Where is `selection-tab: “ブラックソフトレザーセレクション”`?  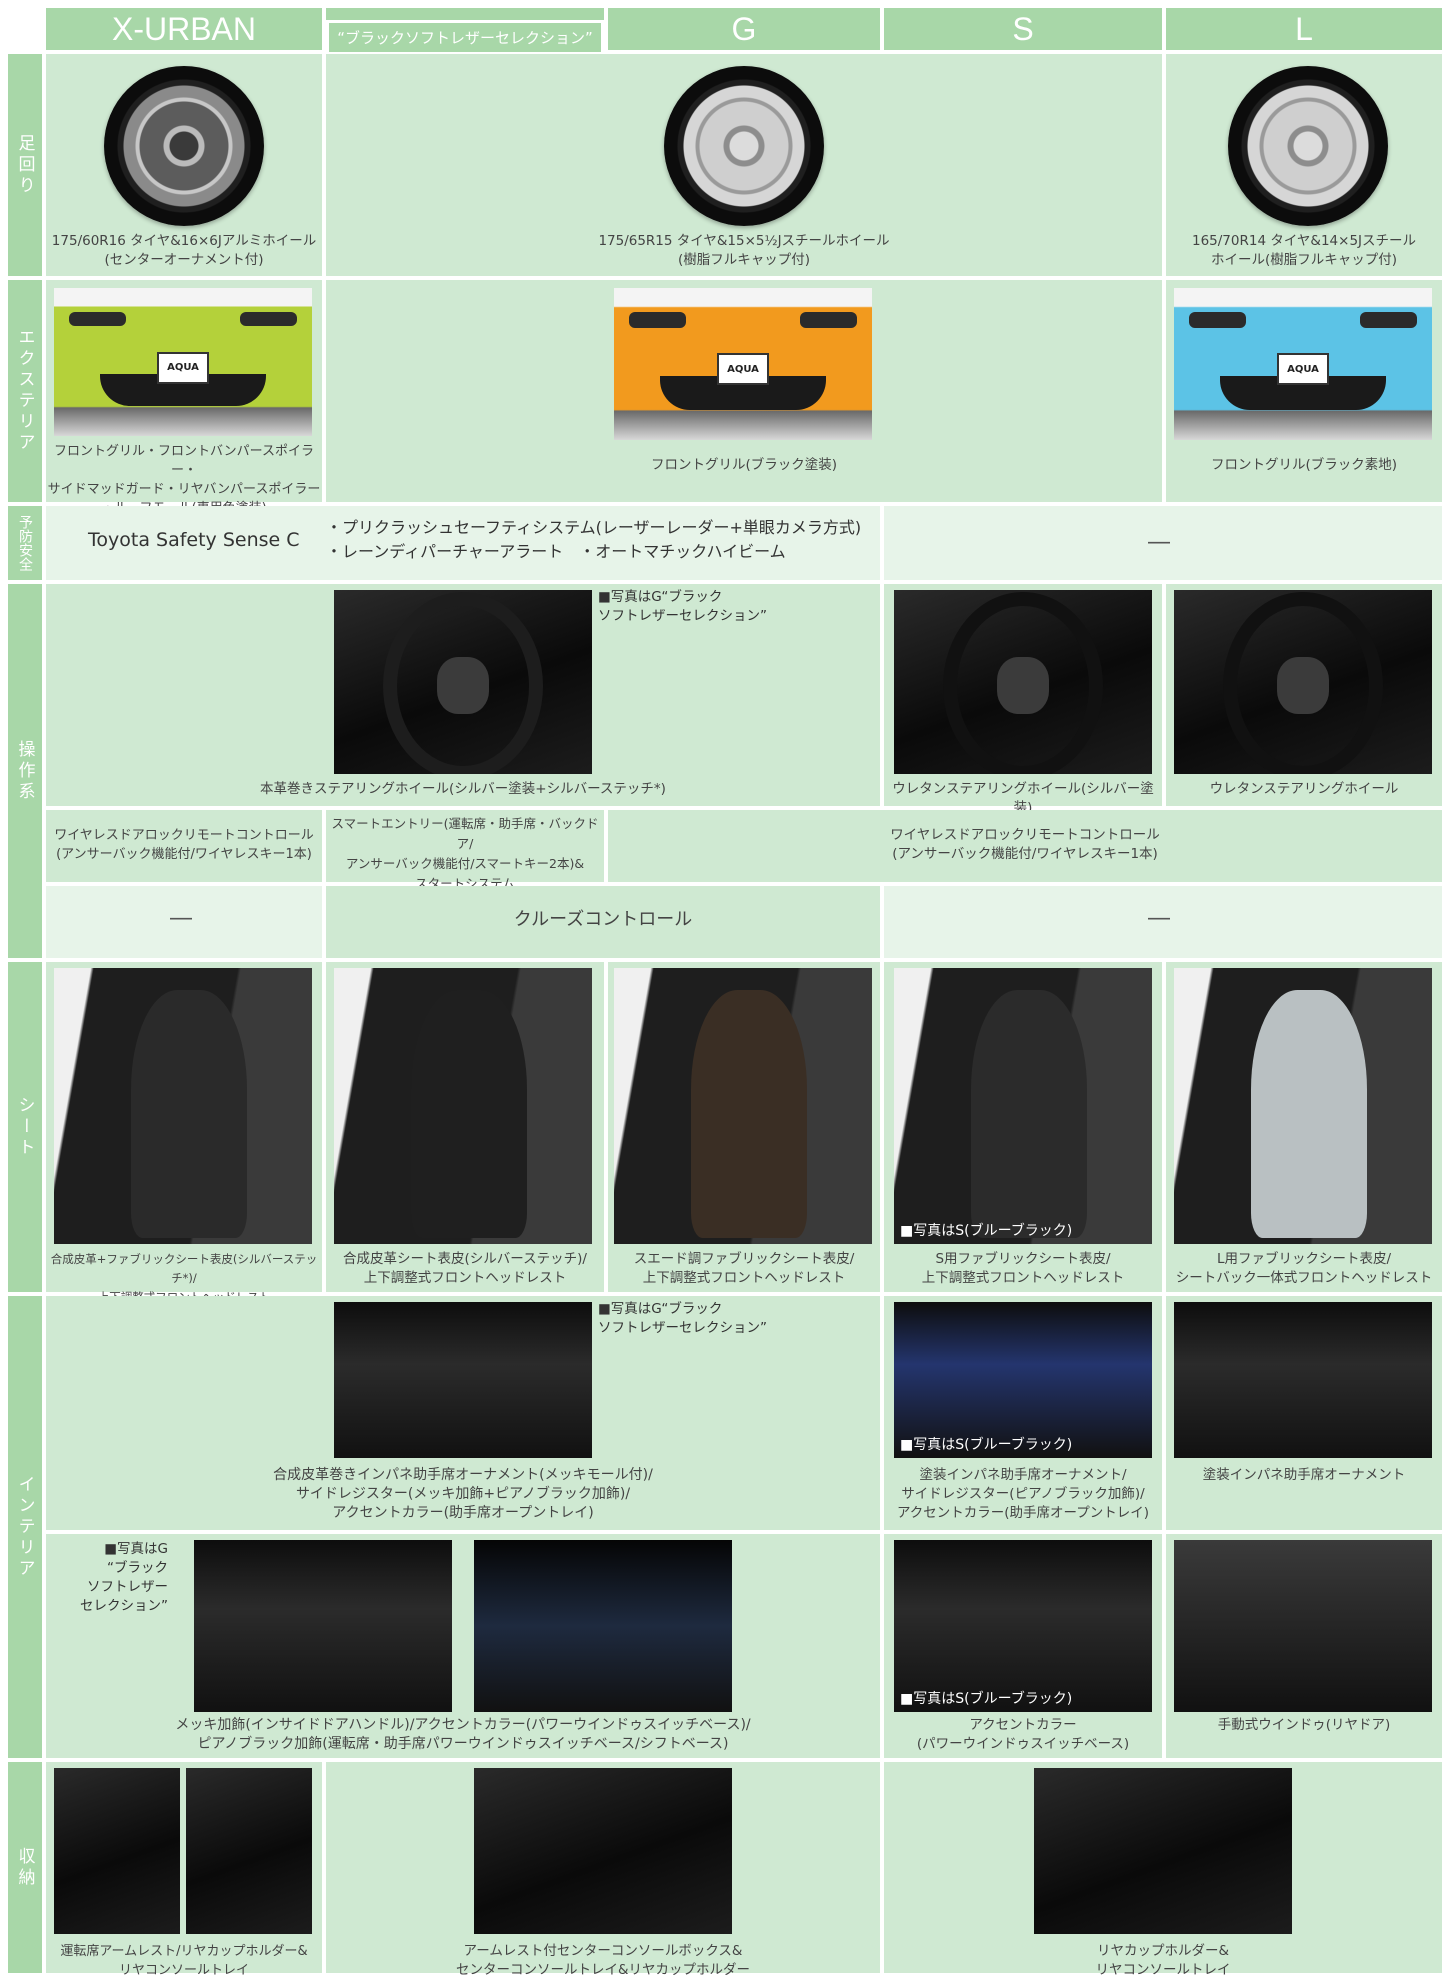 selection-tab: “ブラックソフトレザーセレクション” is located at coordinates (465, 36).